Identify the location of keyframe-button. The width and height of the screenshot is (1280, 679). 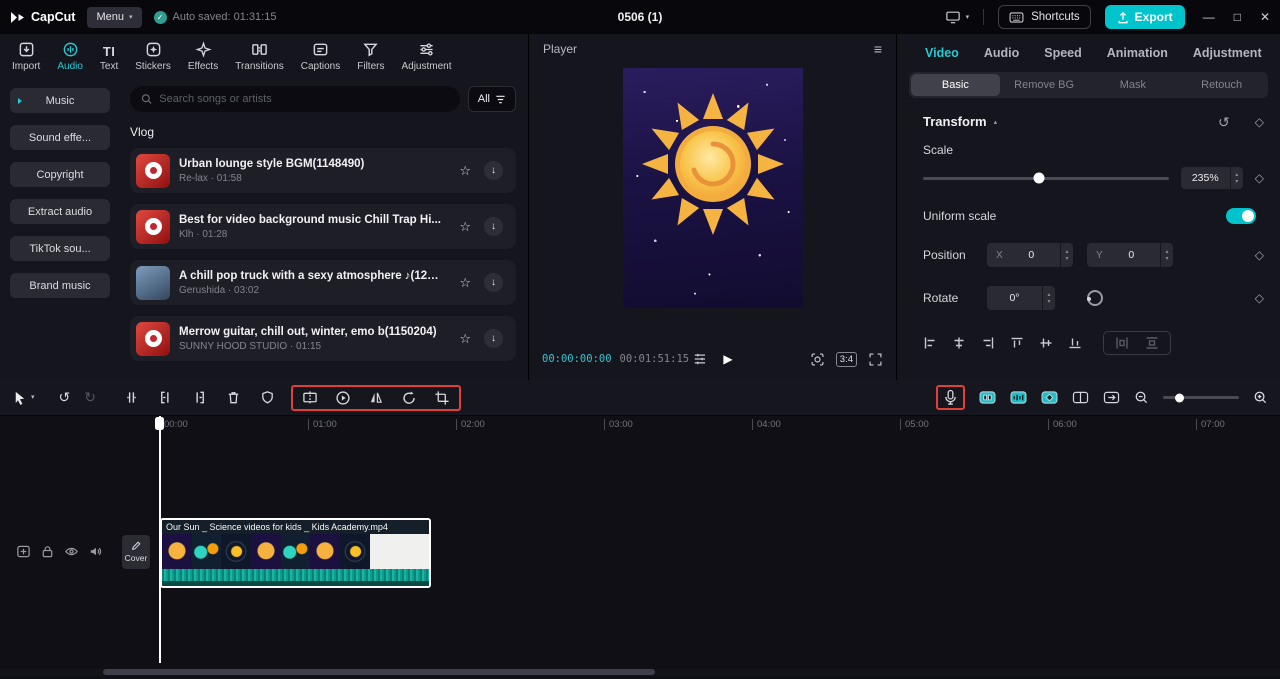
(1049, 397).